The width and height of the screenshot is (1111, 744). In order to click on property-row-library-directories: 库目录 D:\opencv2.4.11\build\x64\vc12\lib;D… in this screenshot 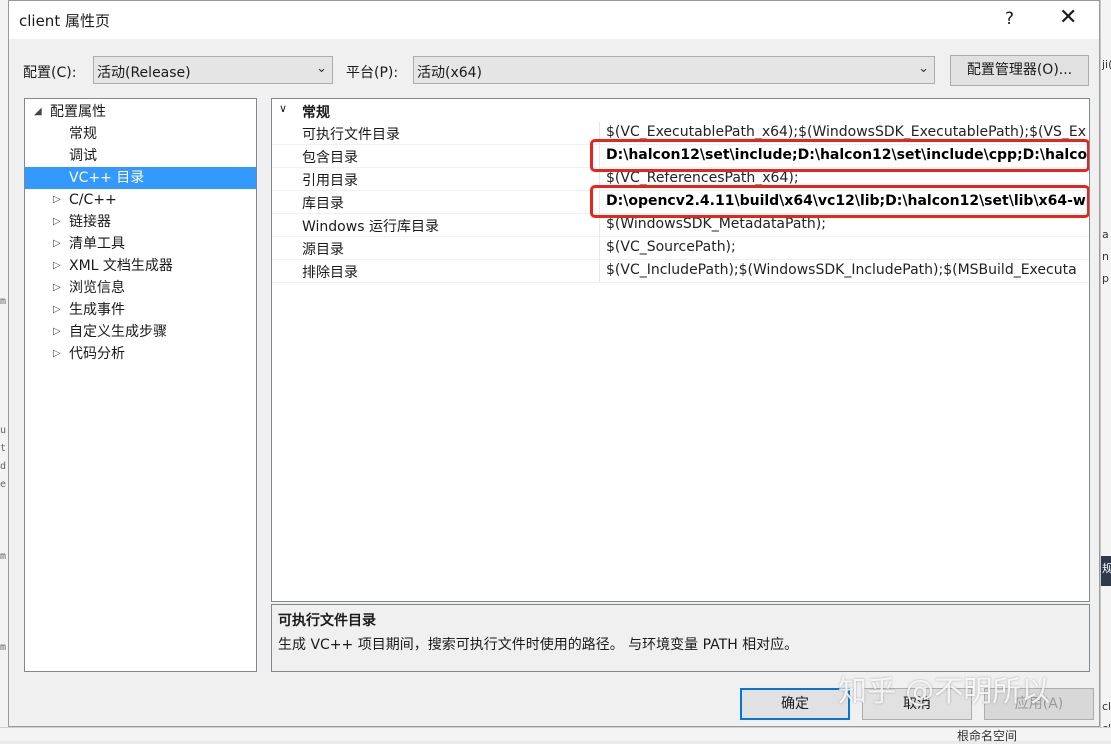, I will do `click(680, 202)`.